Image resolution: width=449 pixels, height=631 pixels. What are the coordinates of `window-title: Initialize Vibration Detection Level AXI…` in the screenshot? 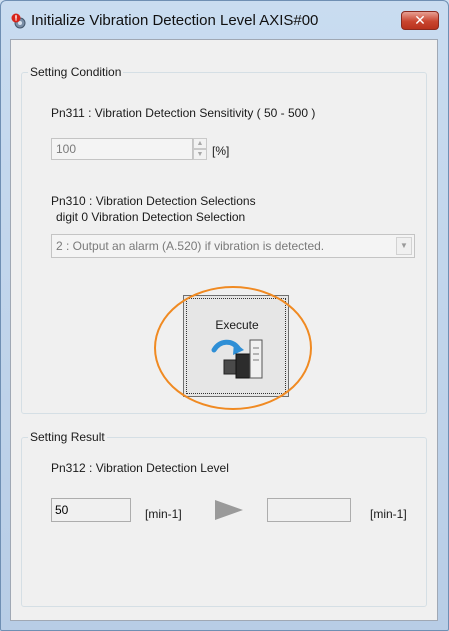 It's located at (175, 20).